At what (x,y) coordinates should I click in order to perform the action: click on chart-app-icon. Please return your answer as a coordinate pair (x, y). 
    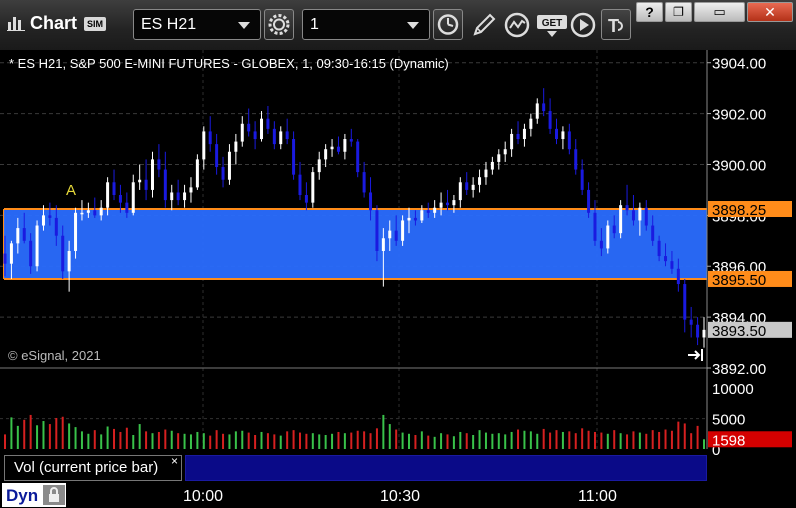
    Looking at the image, I should click on (16, 24).